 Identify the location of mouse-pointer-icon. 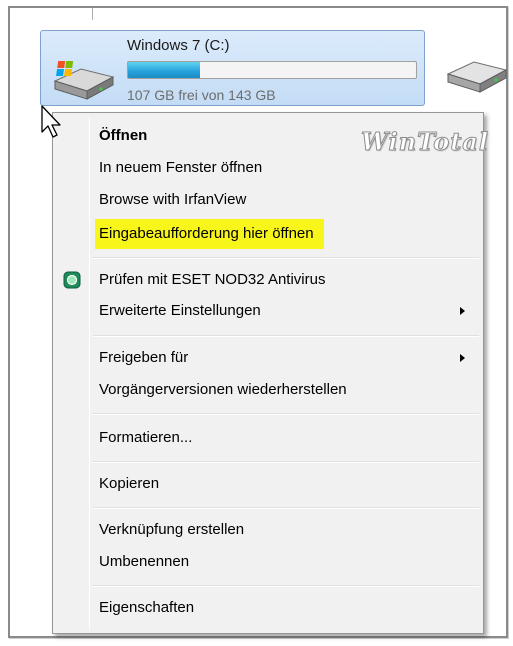
(51, 121).